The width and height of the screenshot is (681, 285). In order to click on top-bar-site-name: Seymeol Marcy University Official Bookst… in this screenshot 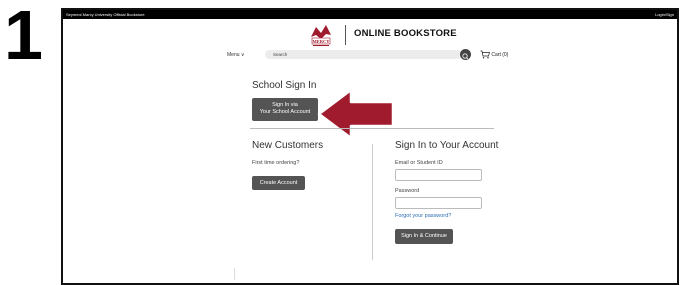, I will do `click(105, 14)`.